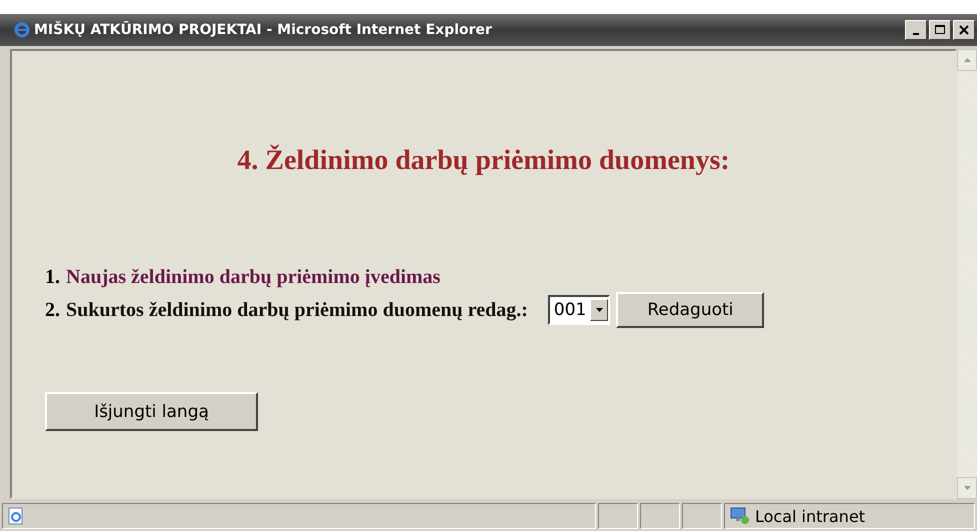 The image size is (977, 531). I want to click on page-icon, so click(16, 516).